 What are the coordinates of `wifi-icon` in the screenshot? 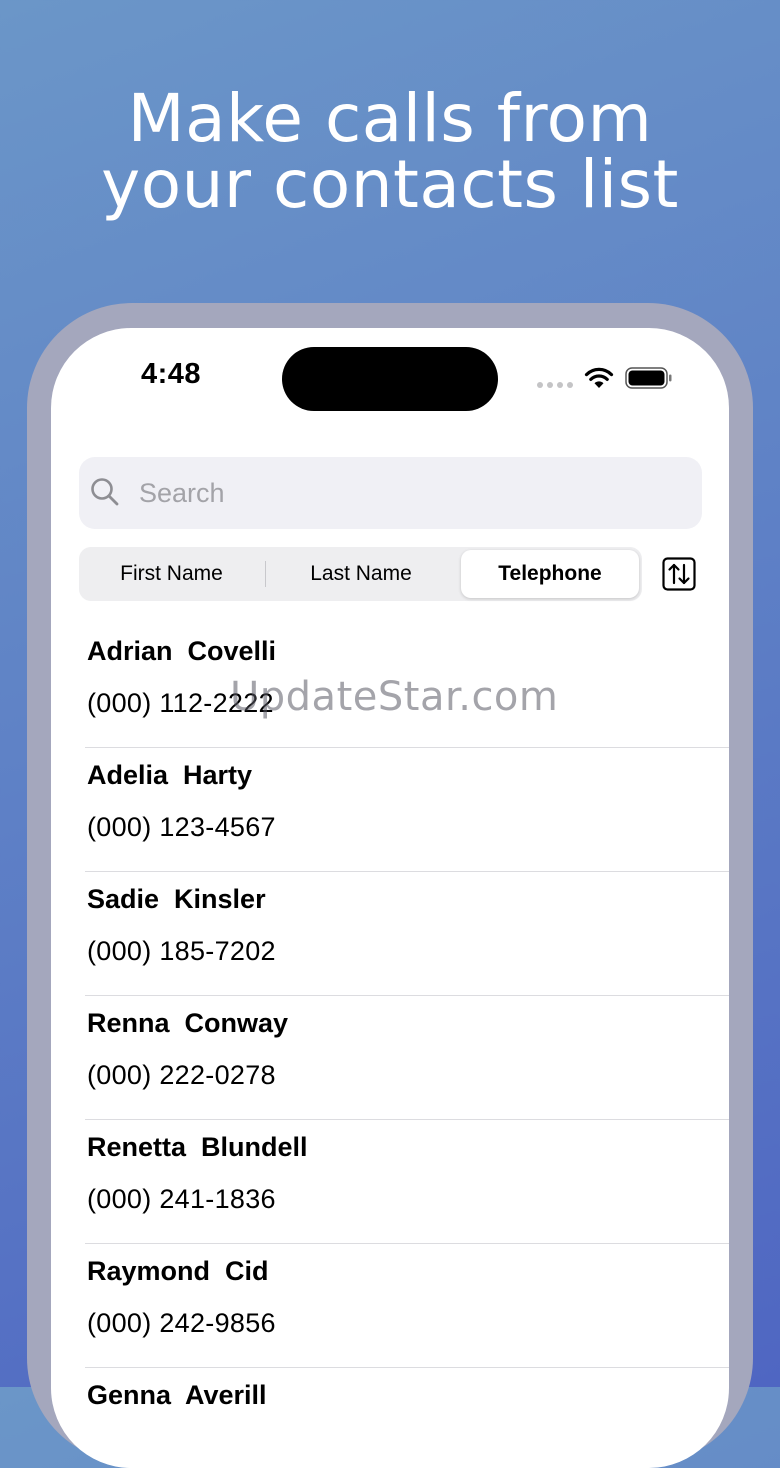 It's located at (599, 377).